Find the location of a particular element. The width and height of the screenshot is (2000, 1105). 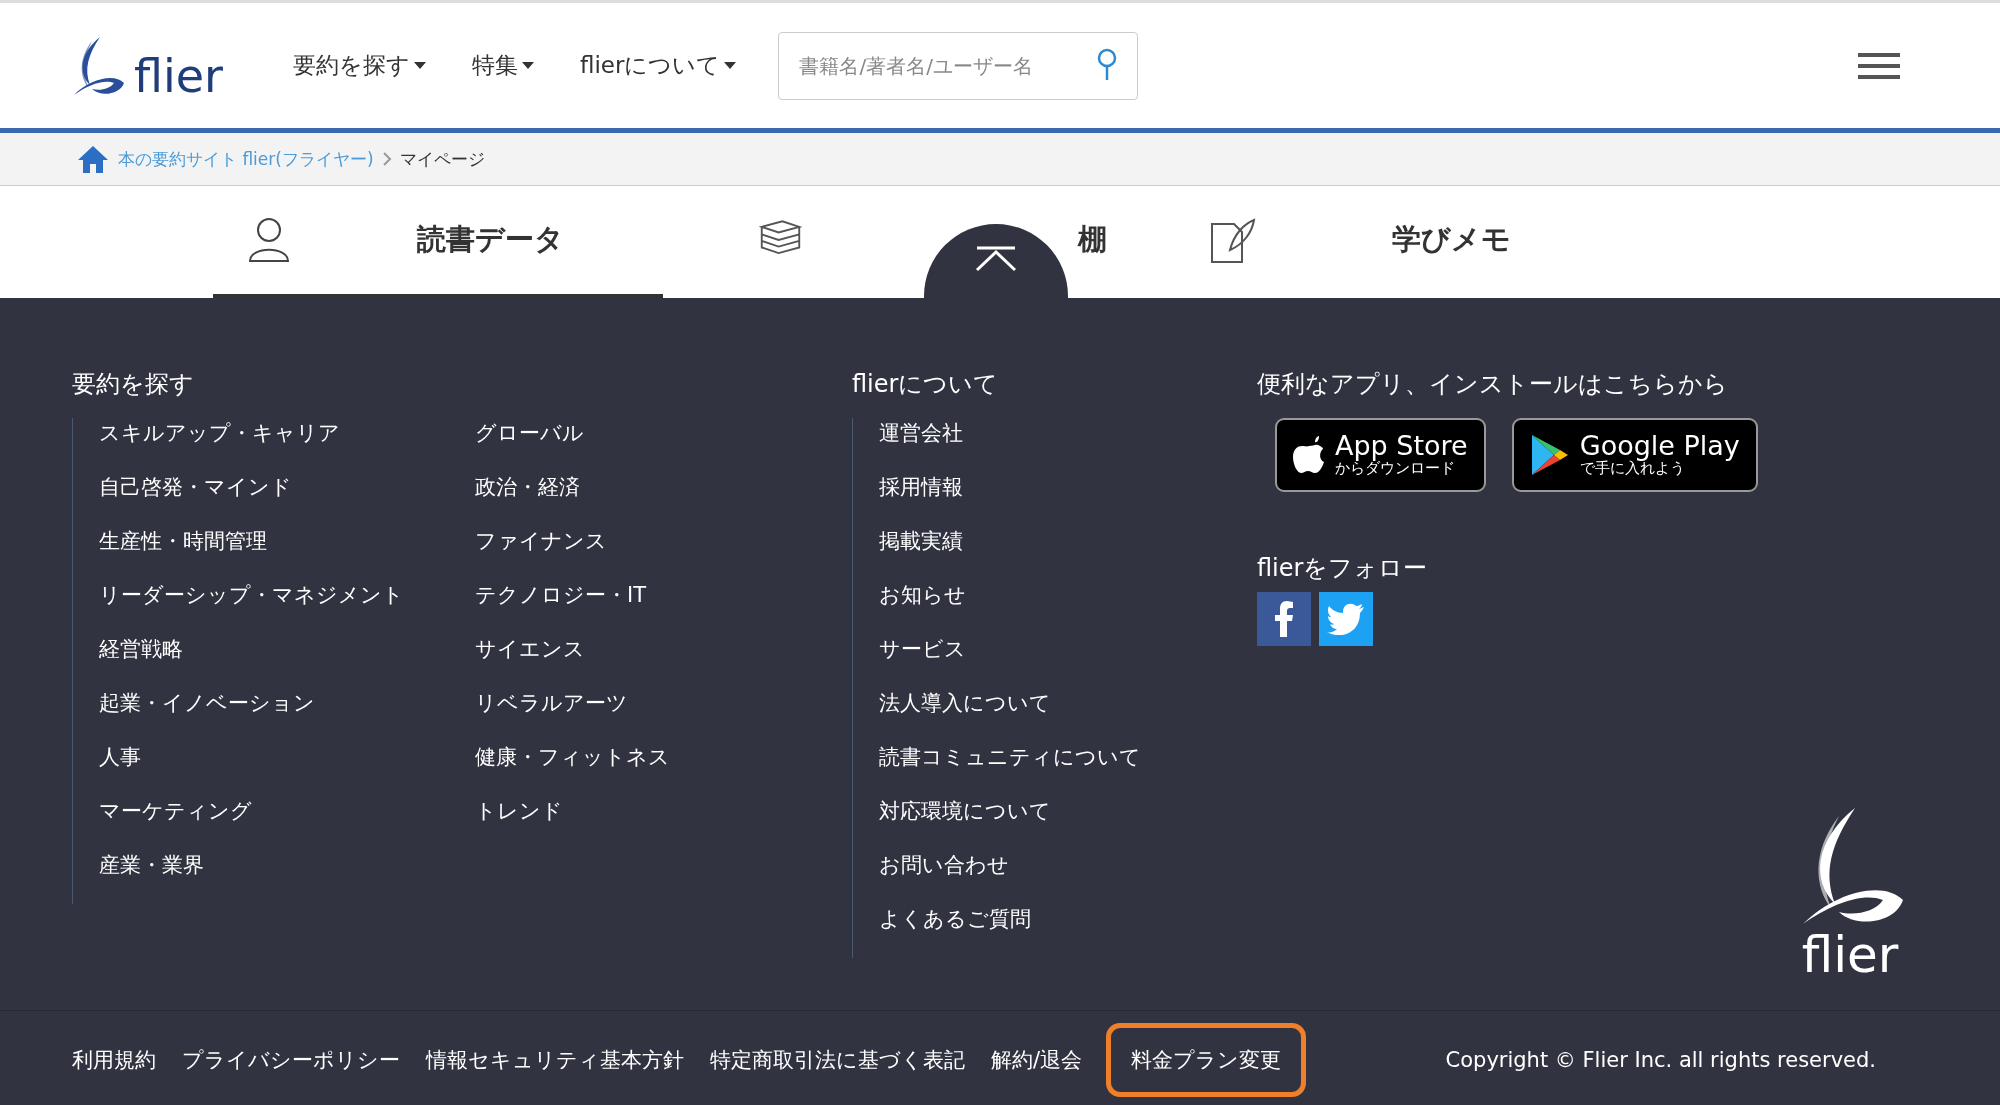

play-triangle-icon is located at coordinates (1549, 455).